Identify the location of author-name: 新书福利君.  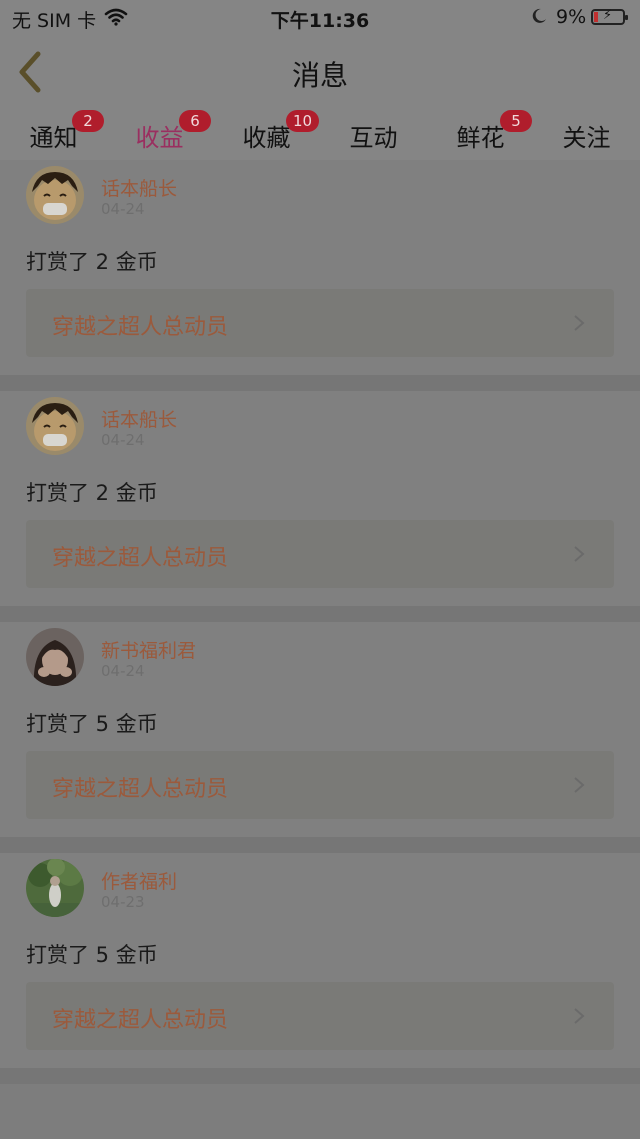
(148, 649).